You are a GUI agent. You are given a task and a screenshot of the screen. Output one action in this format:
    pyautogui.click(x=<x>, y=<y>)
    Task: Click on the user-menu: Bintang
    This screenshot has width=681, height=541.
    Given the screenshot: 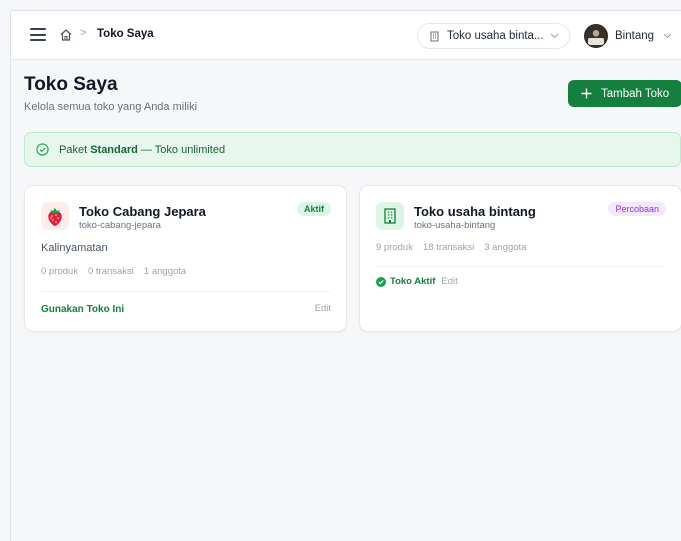 What is the action you would take?
    pyautogui.click(x=628, y=36)
    